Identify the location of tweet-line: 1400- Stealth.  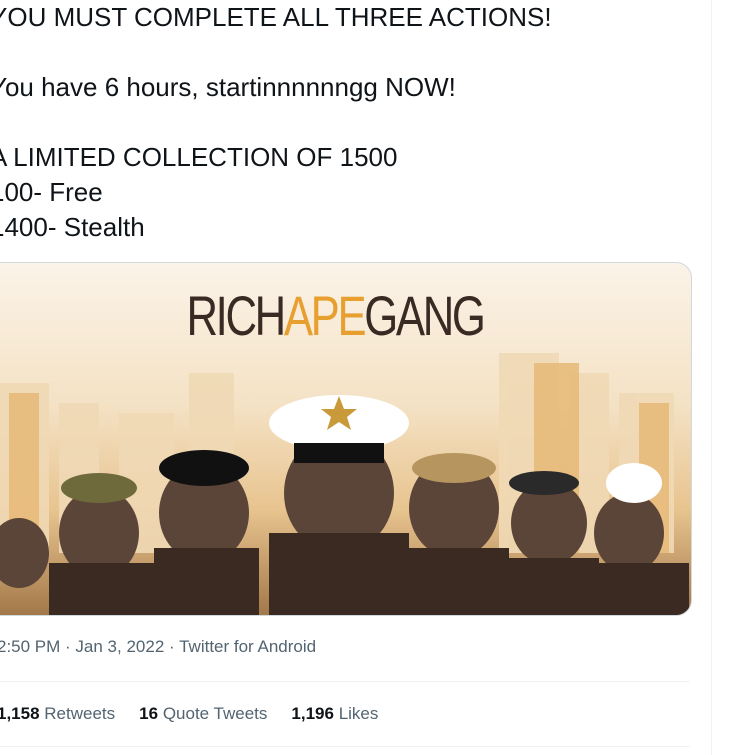
(72, 227).